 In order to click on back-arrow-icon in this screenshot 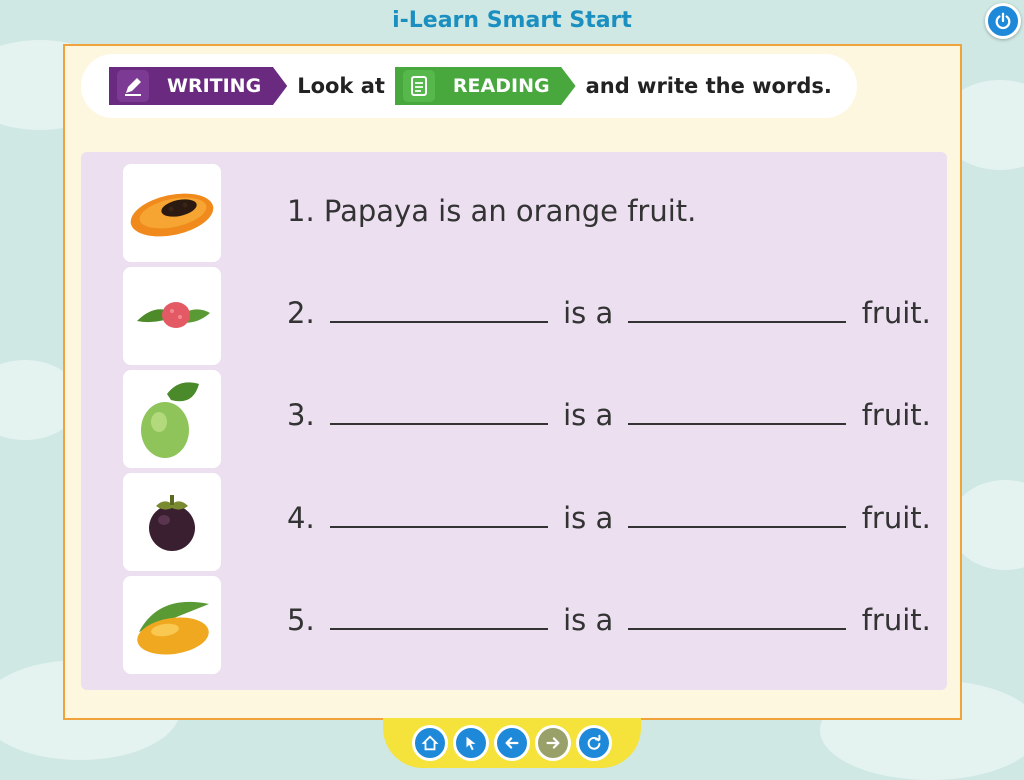, I will do `click(512, 743)`.